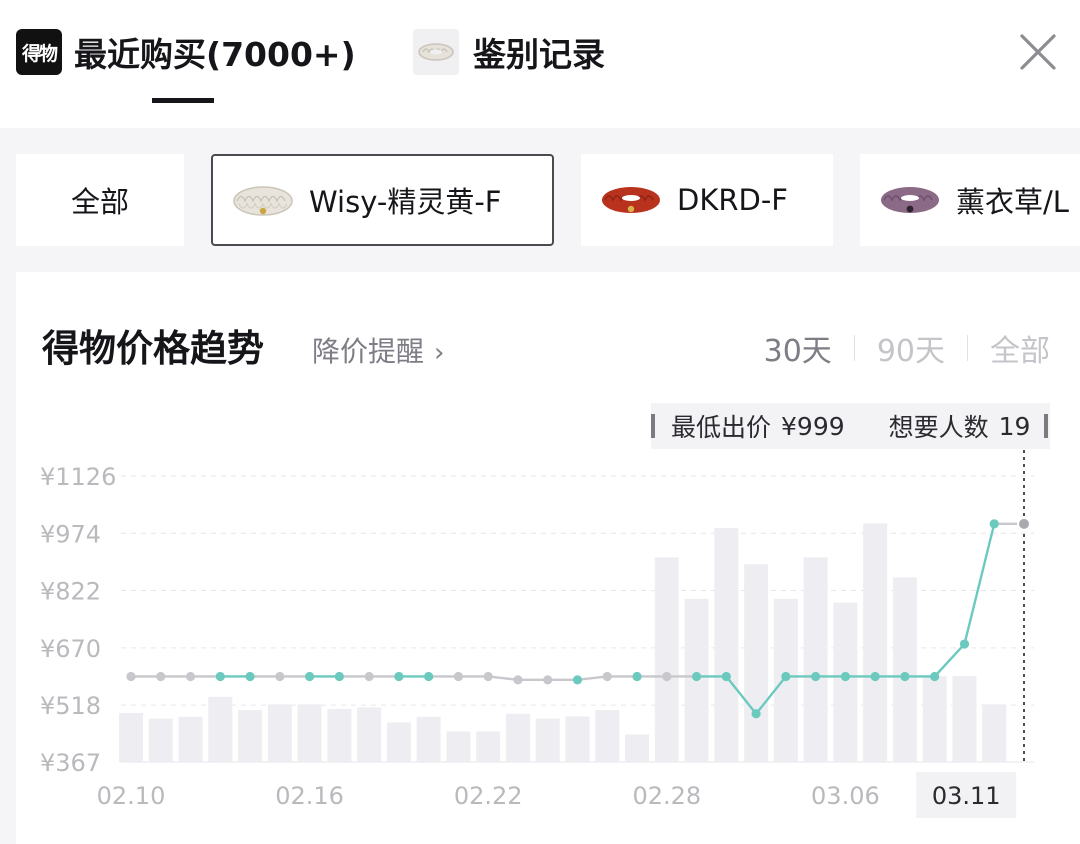 The image size is (1080, 844). I want to click on y-tick-label: ¥822, so click(70, 592).